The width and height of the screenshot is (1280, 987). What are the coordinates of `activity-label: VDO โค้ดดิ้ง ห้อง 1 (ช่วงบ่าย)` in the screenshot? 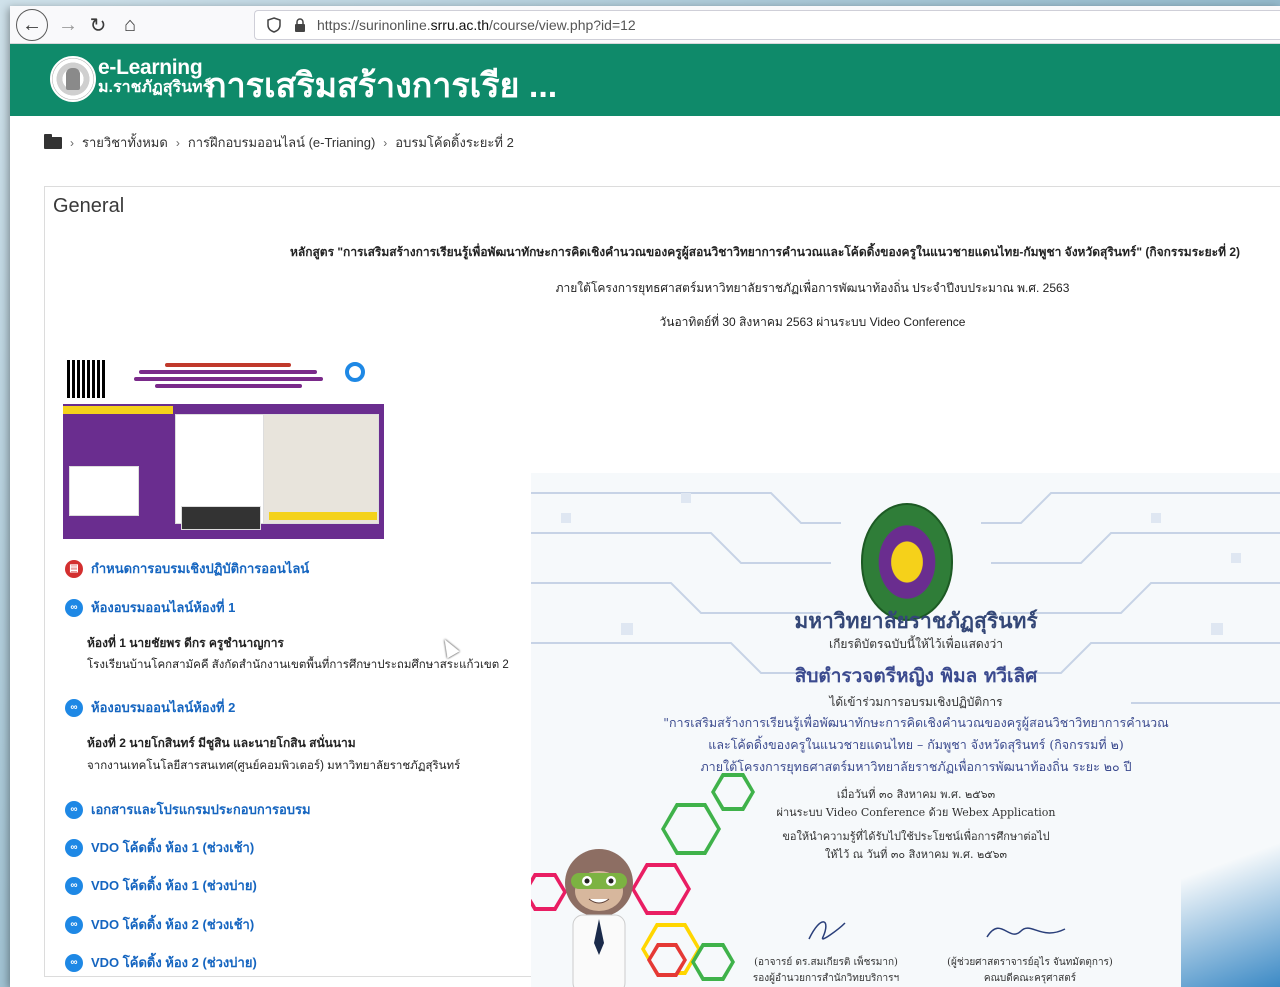 It's located at (174, 885).